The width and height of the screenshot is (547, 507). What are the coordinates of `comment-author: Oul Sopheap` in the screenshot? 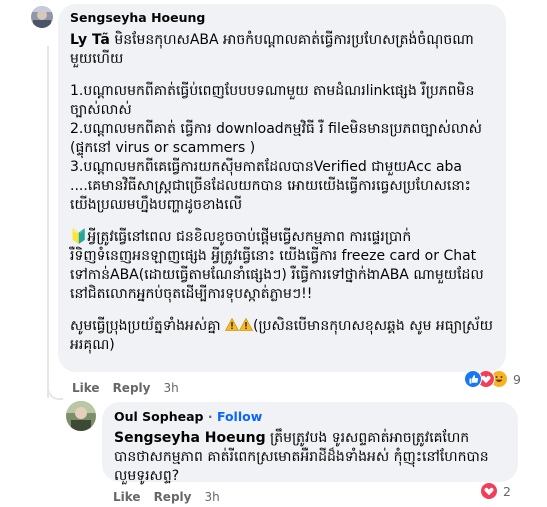 It's located at (158, 416).